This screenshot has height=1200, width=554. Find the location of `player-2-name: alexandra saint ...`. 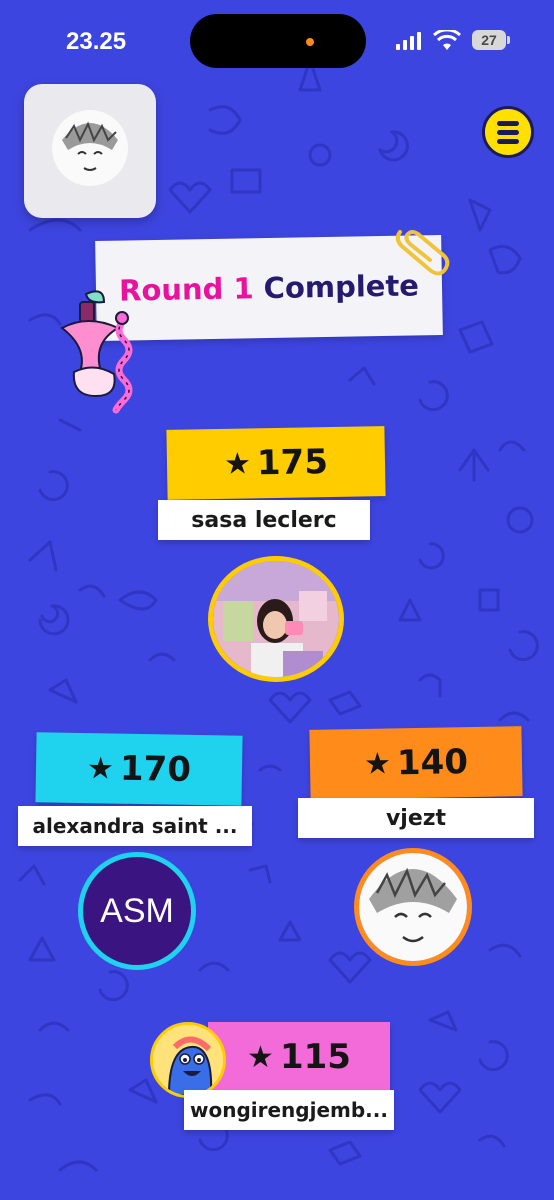

player-2-name: alexandra saint ... is located at coordinates (135, 826).